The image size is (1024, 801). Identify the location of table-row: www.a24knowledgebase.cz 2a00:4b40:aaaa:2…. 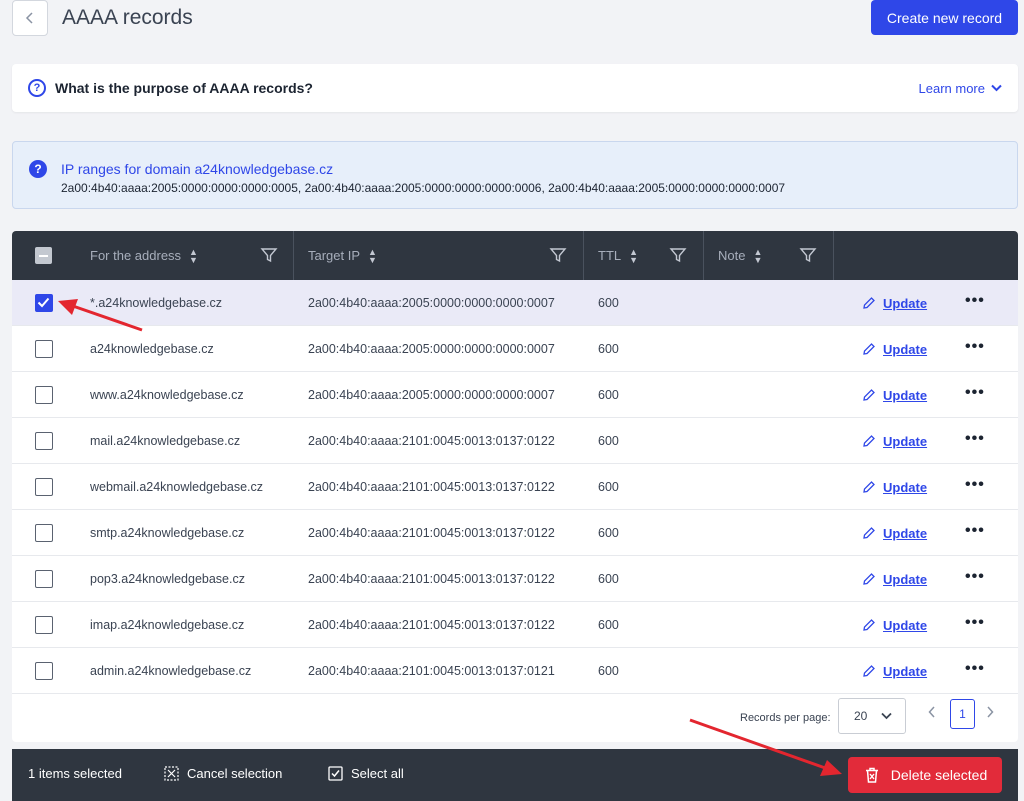
(515, 395).